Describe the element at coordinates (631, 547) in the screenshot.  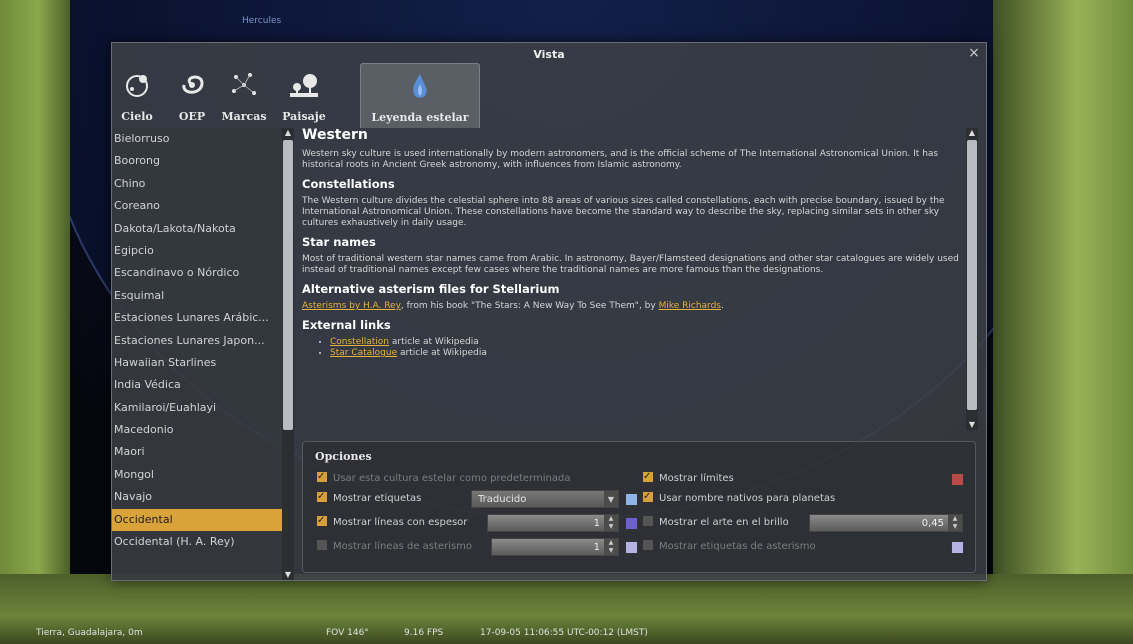
I see `asterism-lines-color-swatch` at that location.